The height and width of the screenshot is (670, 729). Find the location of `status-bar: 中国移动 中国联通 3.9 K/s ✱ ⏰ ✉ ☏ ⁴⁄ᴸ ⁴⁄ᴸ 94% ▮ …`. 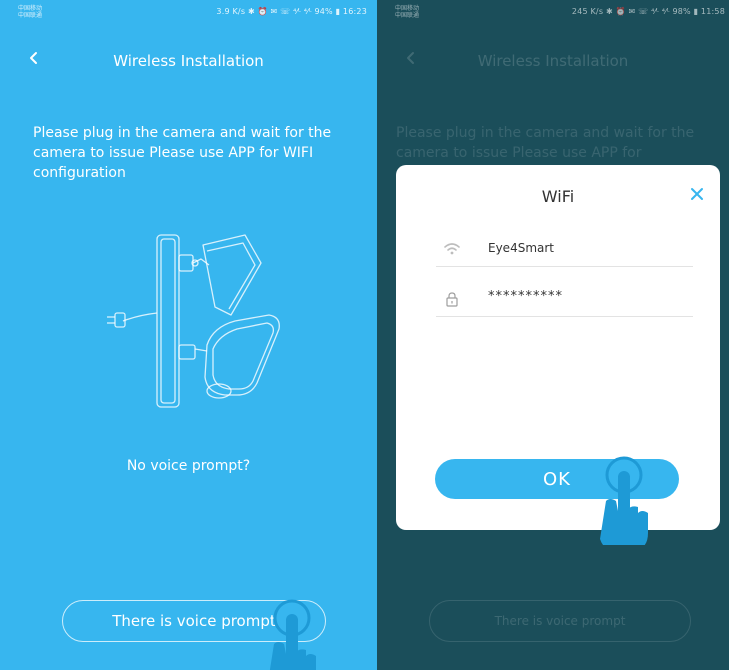

status-bar: 中国移动 中国联通 3.9 K/s ✱ ⏰ ✉ ☏ ⁴⁄ᴸ ⁴⁄ᴸ 94% ▮ … is located at coordinates (188, 12).